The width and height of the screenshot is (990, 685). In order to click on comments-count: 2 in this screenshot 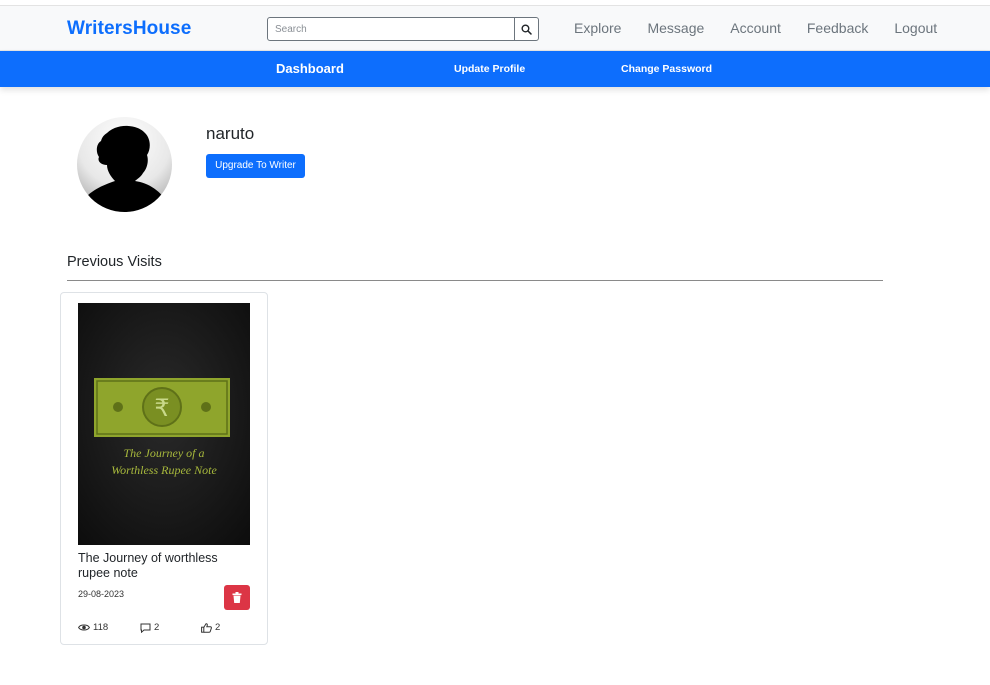, I will do `click(157, 627)`.